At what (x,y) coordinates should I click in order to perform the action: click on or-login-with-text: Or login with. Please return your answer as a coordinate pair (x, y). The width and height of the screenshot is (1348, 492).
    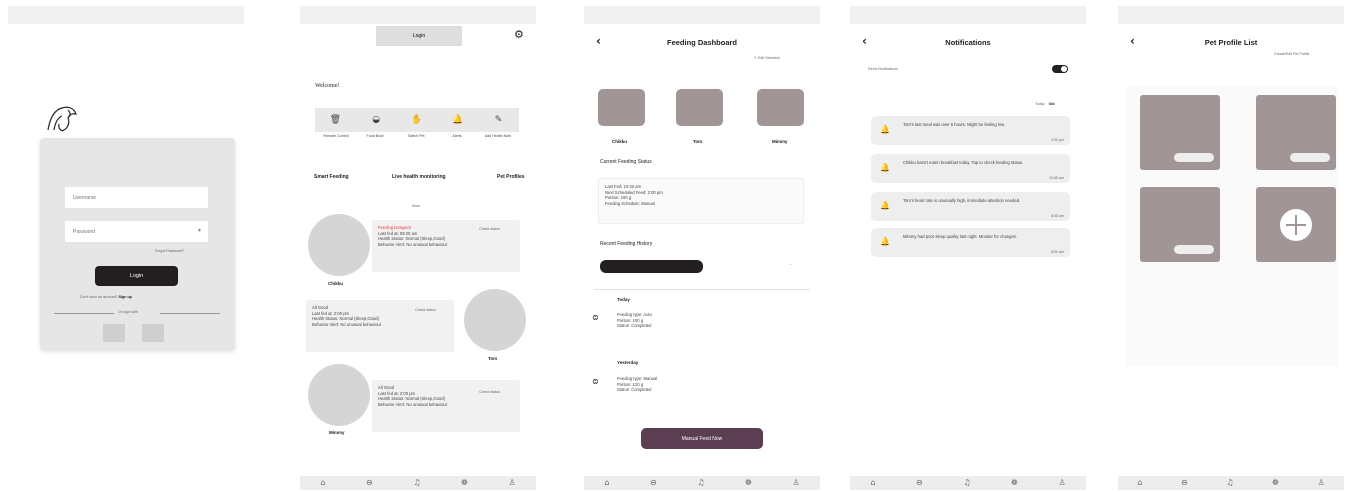
    Looking at the image, I should click on (128, 312).